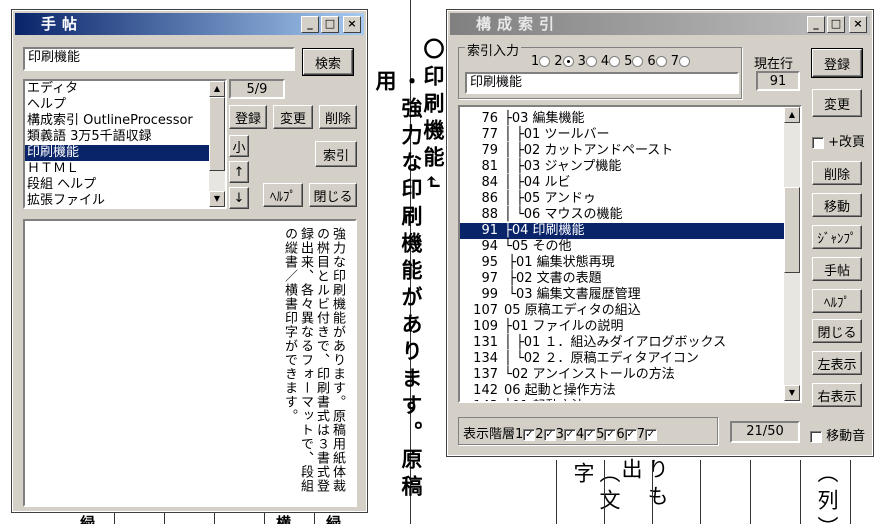  What do you see at coordinates (125, 153) in the screenshot?
I see `list-item: 印刷機能` at bounding box center [125, 153].